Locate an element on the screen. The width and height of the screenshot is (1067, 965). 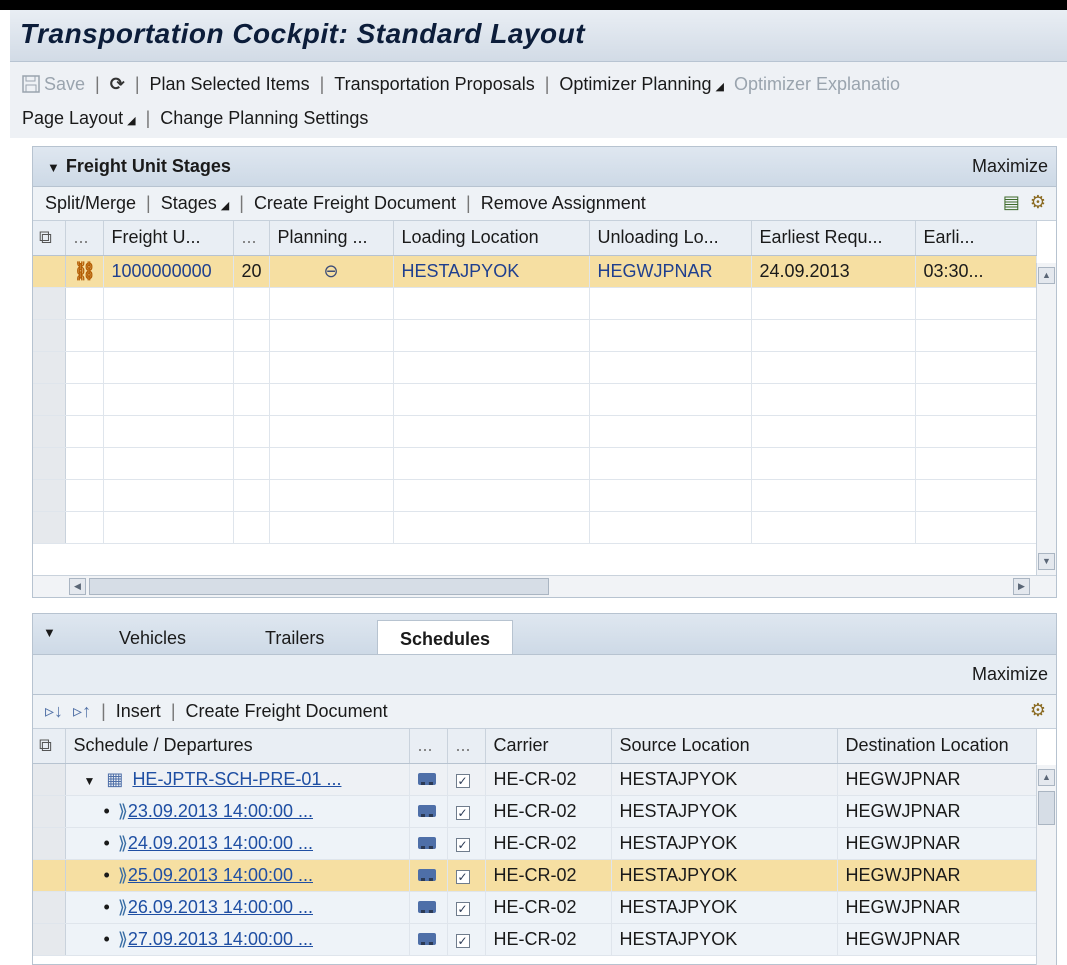
scroll-left-icon: ◀ is located at coordinates (77, 586).